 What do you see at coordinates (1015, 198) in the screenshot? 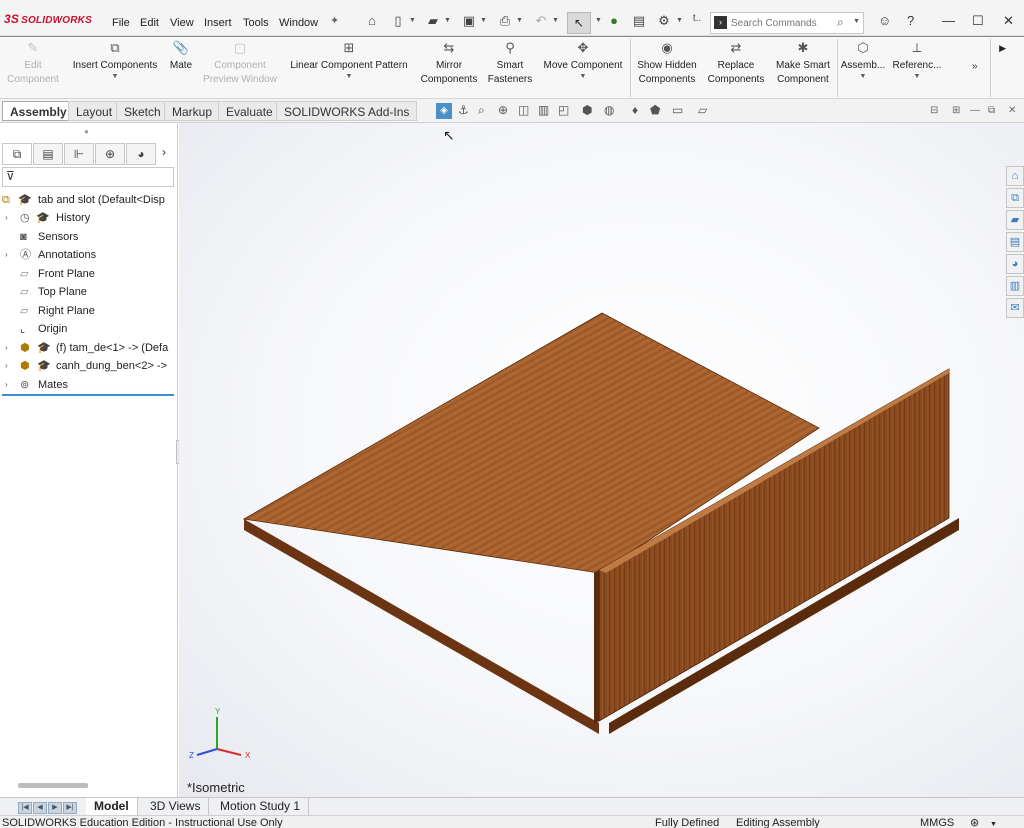
I see `design-library-icon: ⧉` at bounding box center [1015, 198].